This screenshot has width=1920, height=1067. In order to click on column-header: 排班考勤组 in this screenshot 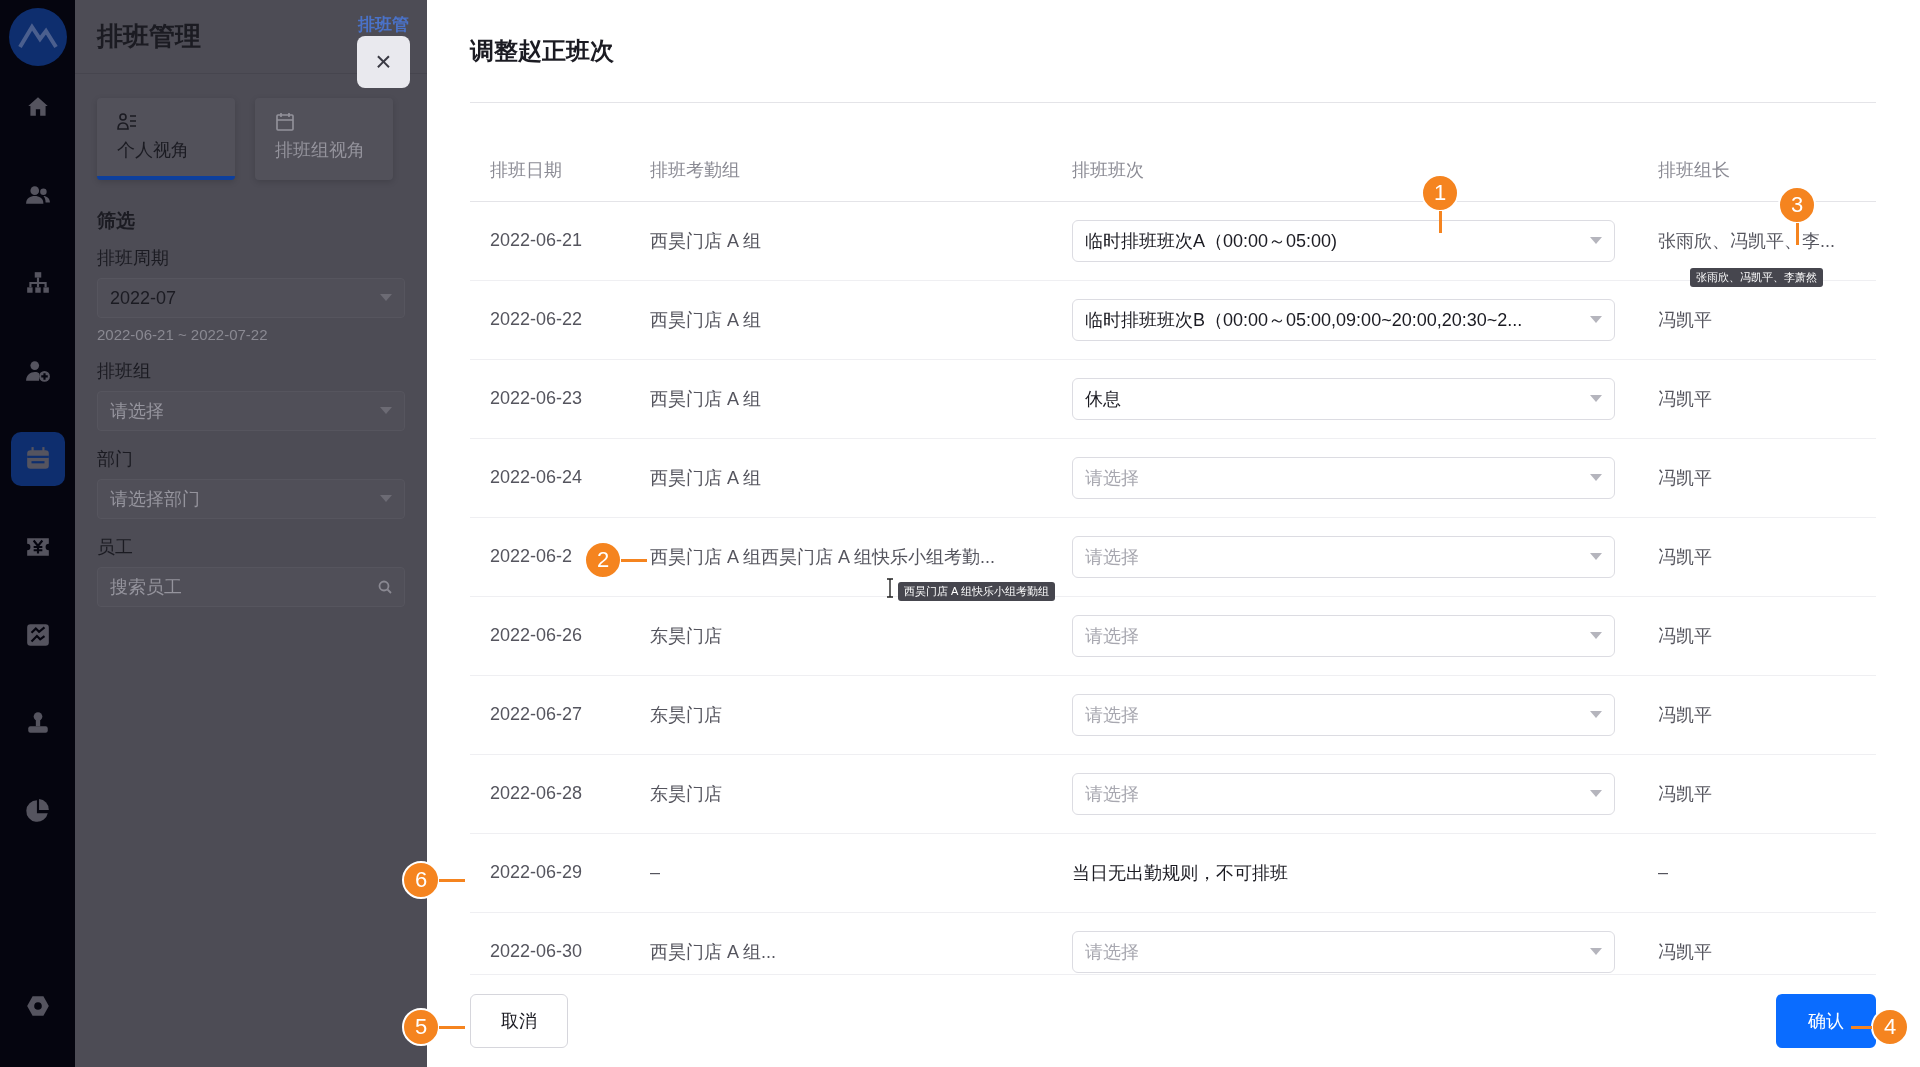, I will do `click(695, 171)`.